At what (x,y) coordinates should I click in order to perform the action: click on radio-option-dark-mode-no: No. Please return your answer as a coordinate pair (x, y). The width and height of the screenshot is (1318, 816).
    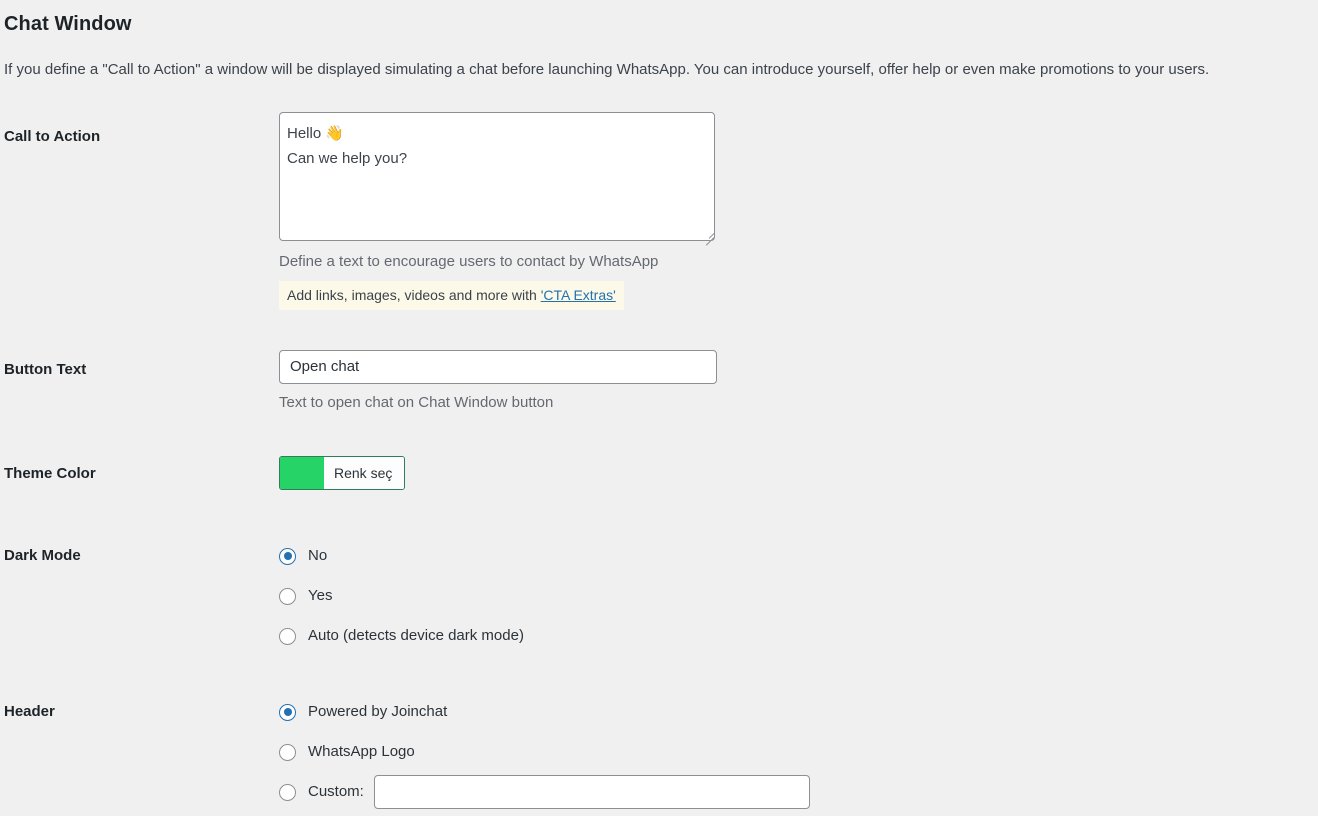
    Looking at the image, I should click on (401, 556).